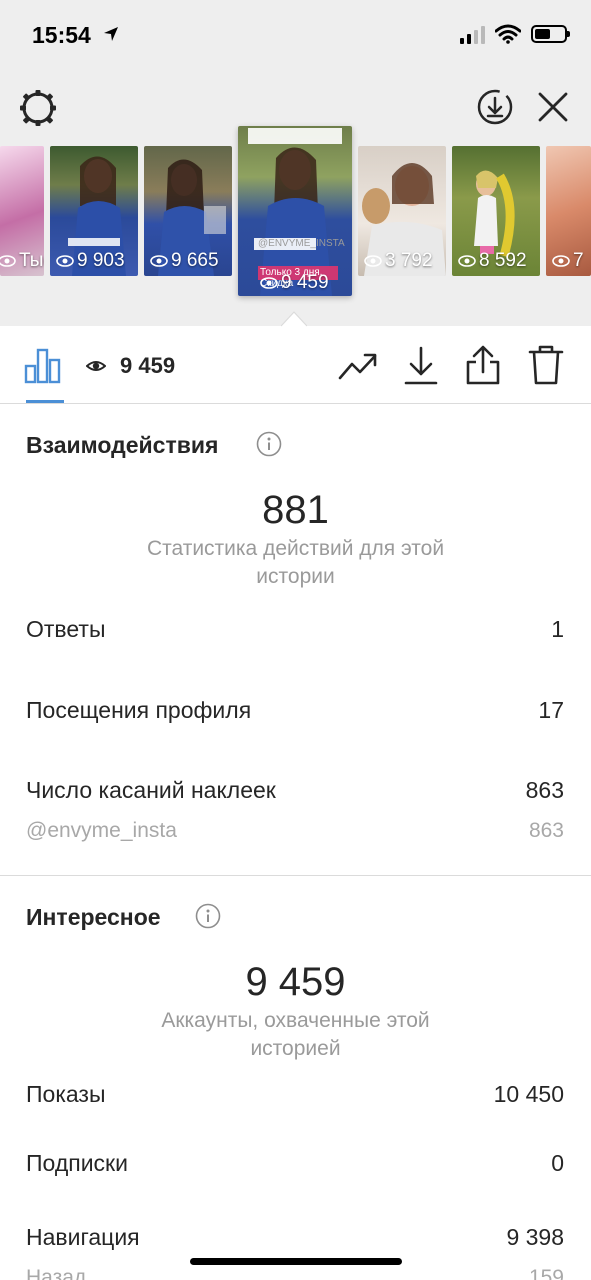 The width and height of the screenshot is (591, 1280). Describe the element at coordinates (402, 211) in the screenshot. I see `story-thumbnail: 3 792` at that location.